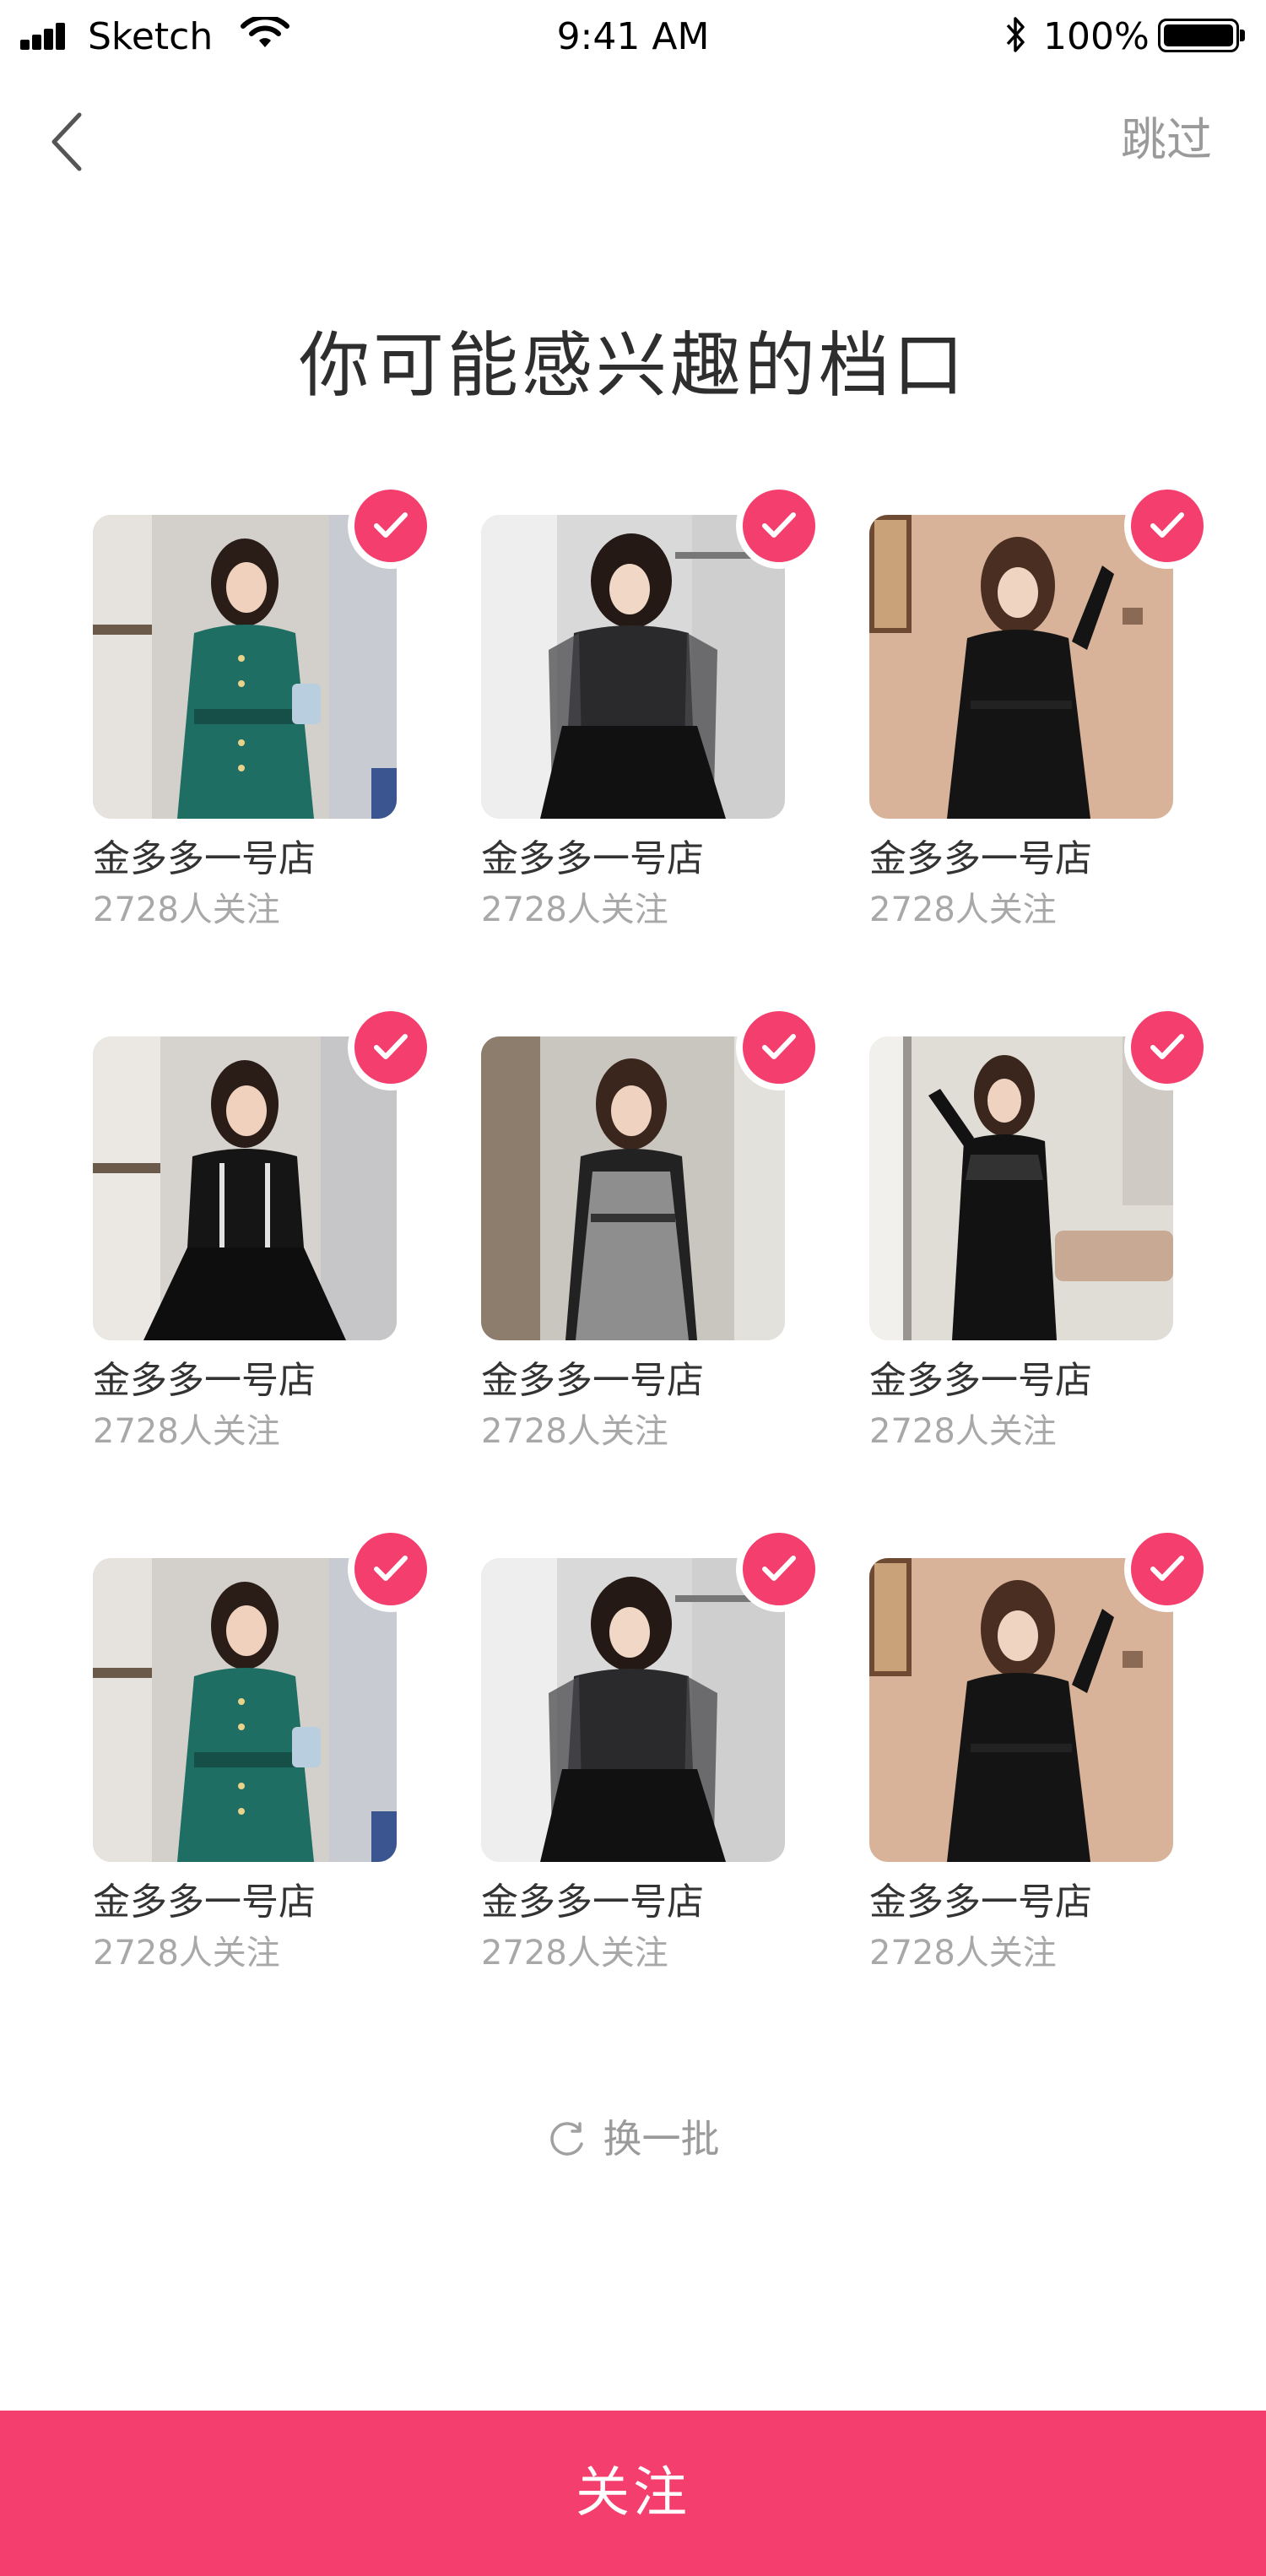 This screenshot has height=2576, width=1266. I want to click on battery-percentage: 100%, so click(1096, 36).